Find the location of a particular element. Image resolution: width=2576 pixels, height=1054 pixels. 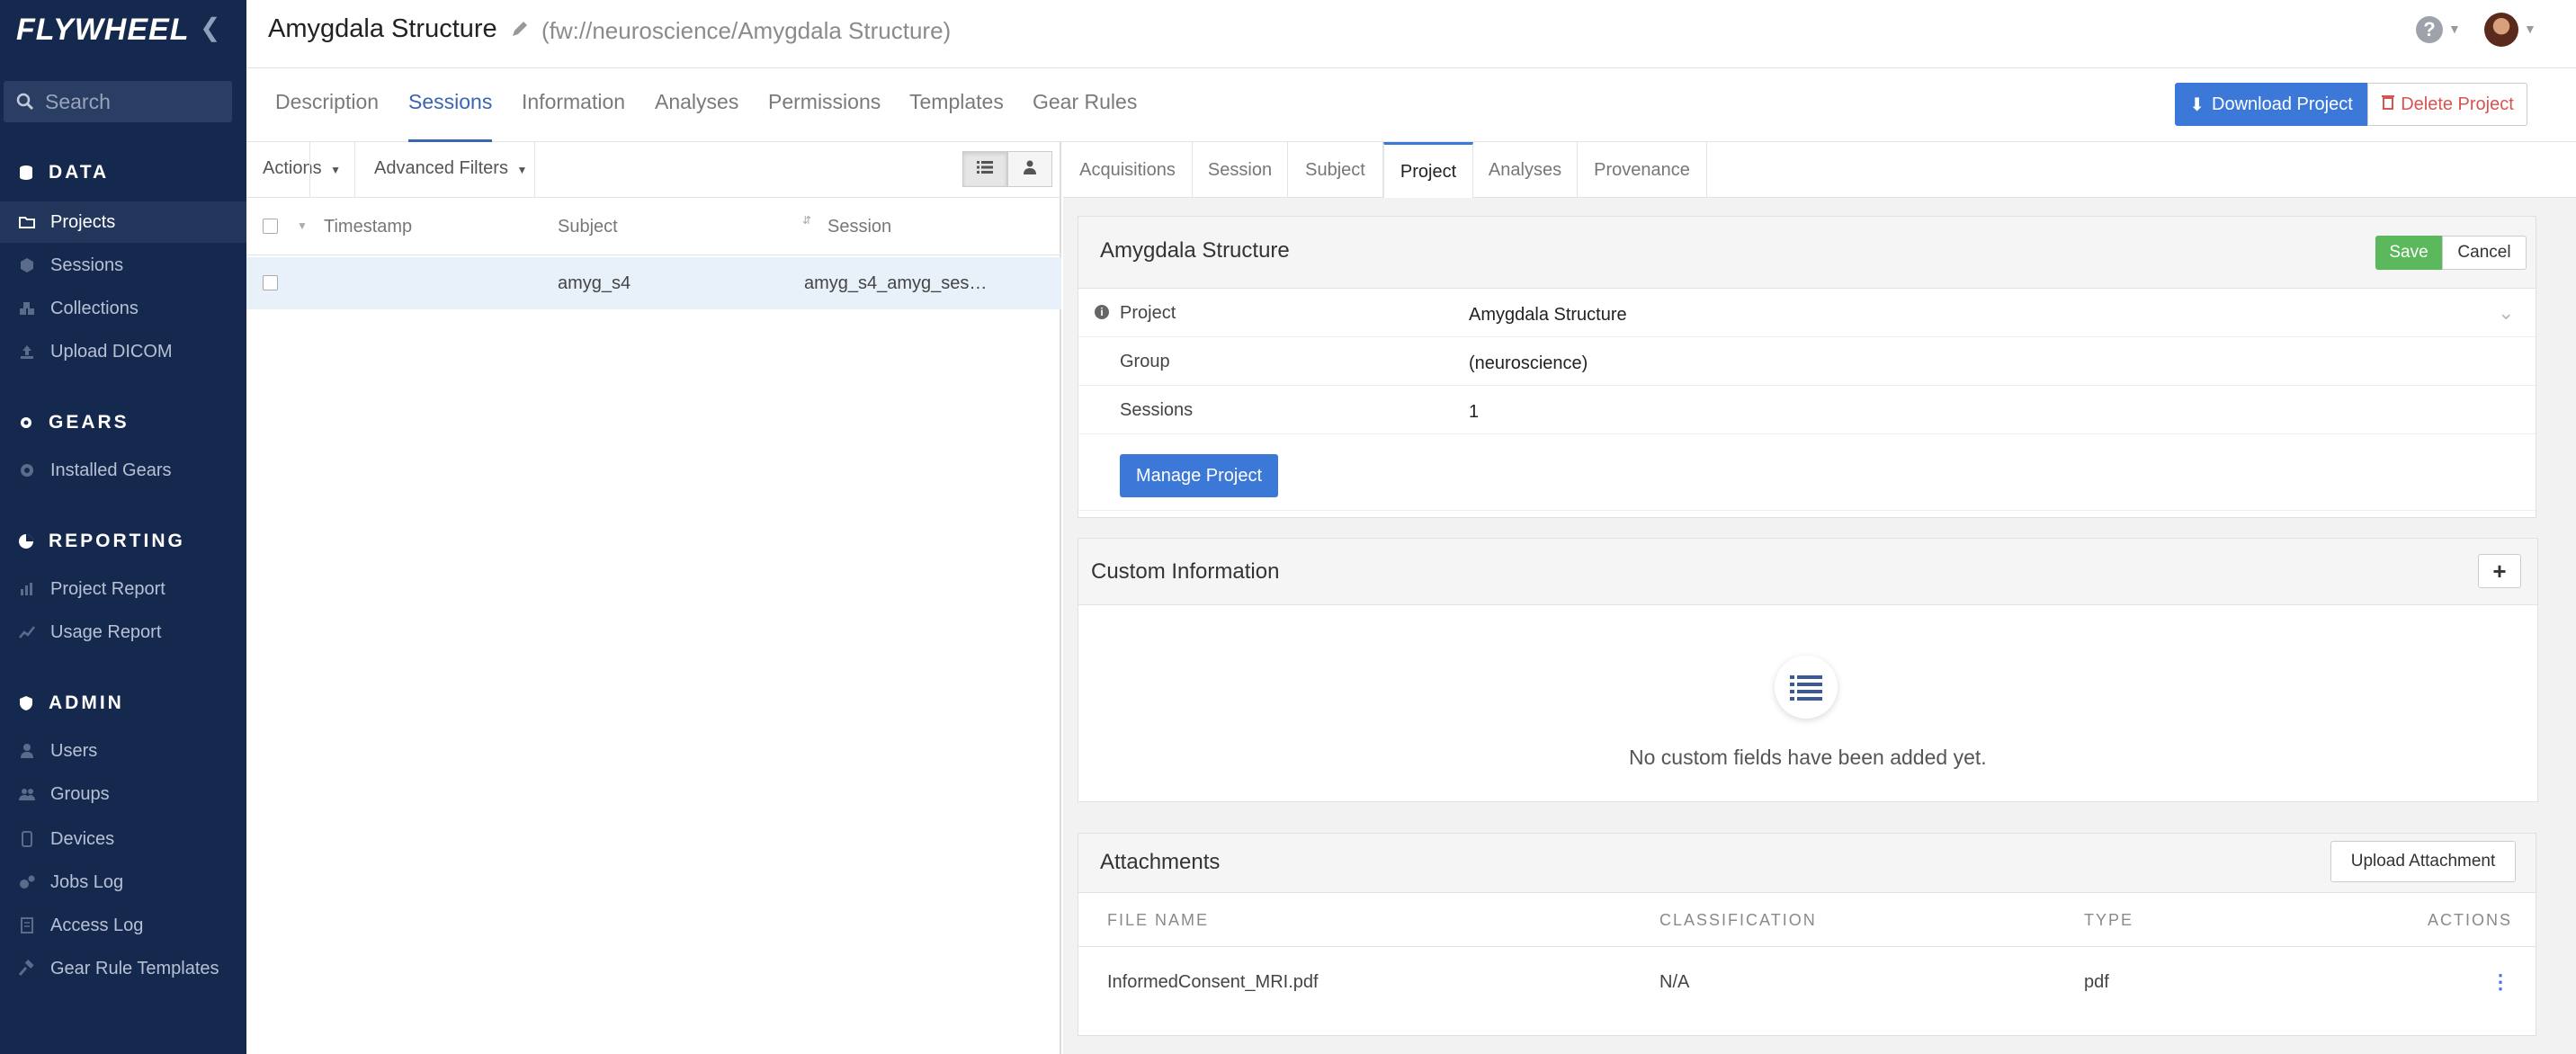

column-subject: Subject is located at coordinates (588, 227).